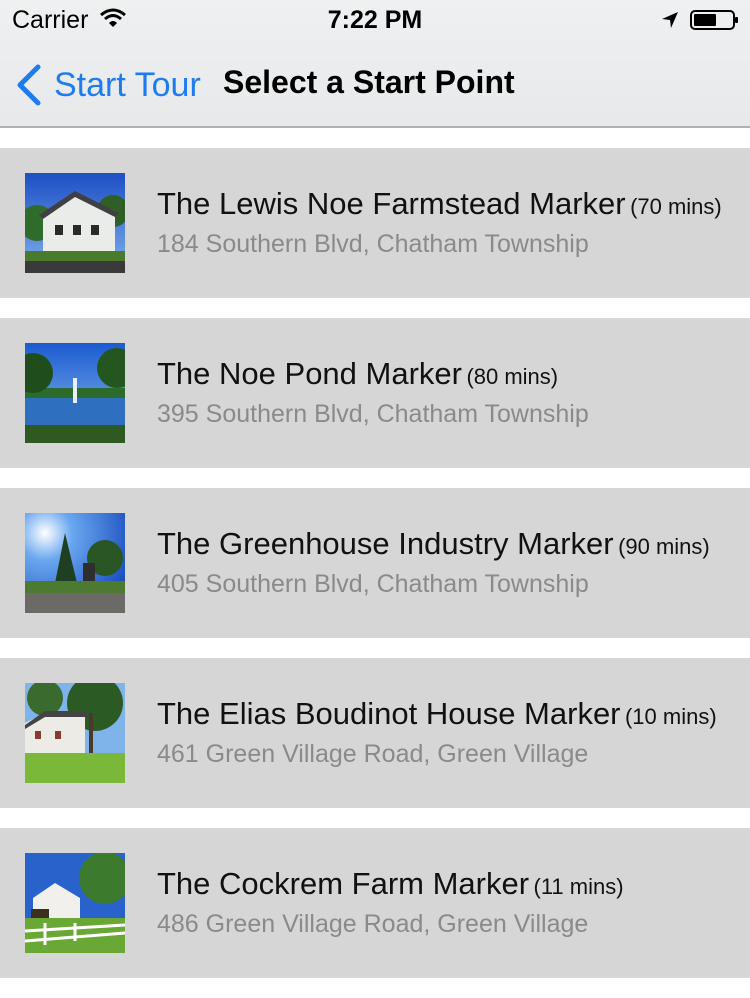 The width and height of the screenshot is (750, 998). What do you see at coordinates (75, 223) in the screenshot?
I see `farmstead-photo` at bounding box center [75, 223].